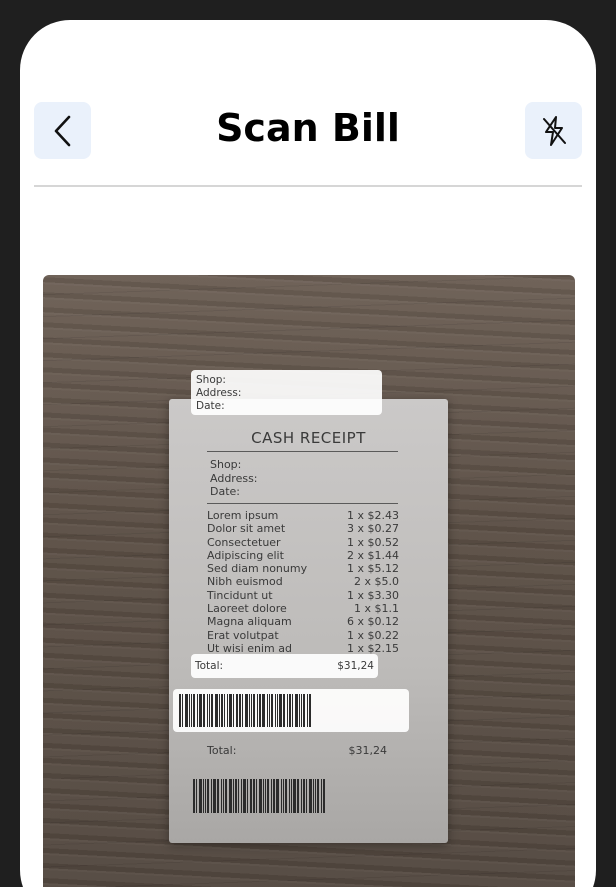 This screenshot has width=616, height=887. What do you see at coordinates (249, 622) in the screenshot?
I see `receipt-item-name: Magna aliquam` at bounding box center [249, 622].